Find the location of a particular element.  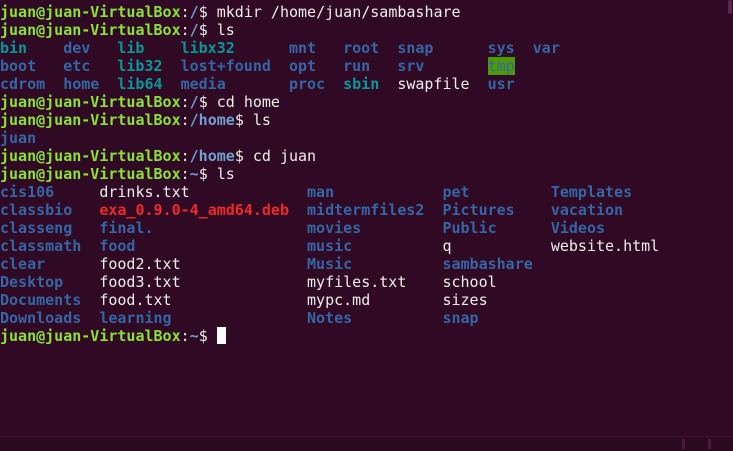

file-entry: swapfile is located at coordinates (433, 84).